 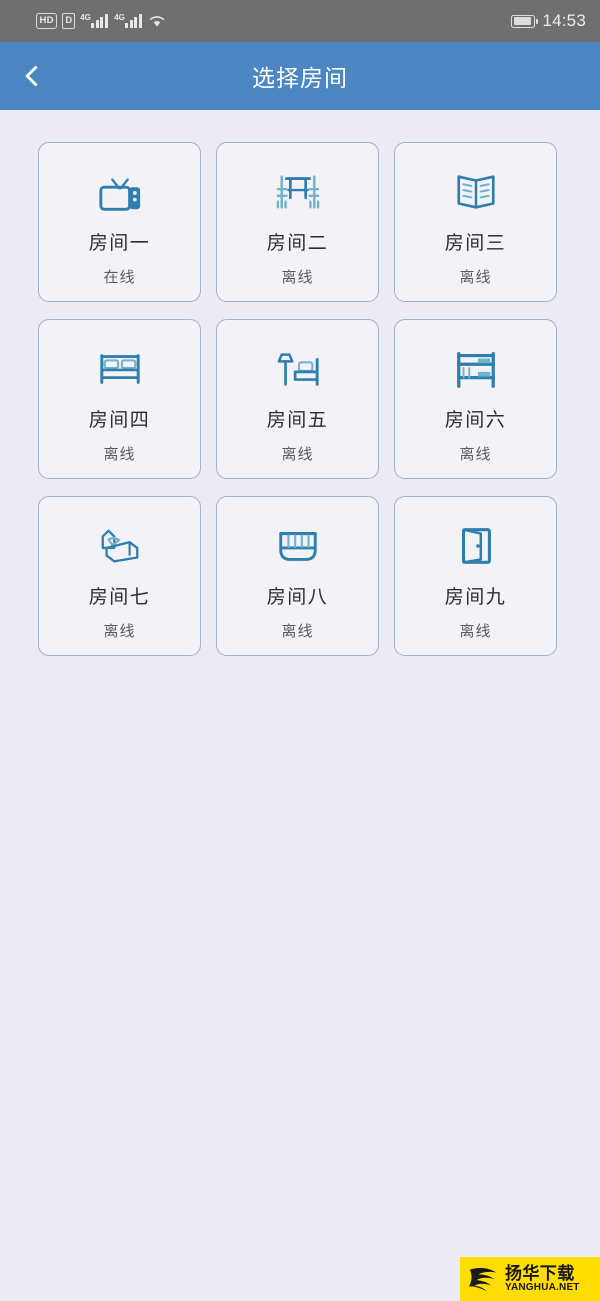 What do you see at coordinates (119, 243) in the screenshot?
I see `room-name: 房间一` at bounding box center [119, 243].